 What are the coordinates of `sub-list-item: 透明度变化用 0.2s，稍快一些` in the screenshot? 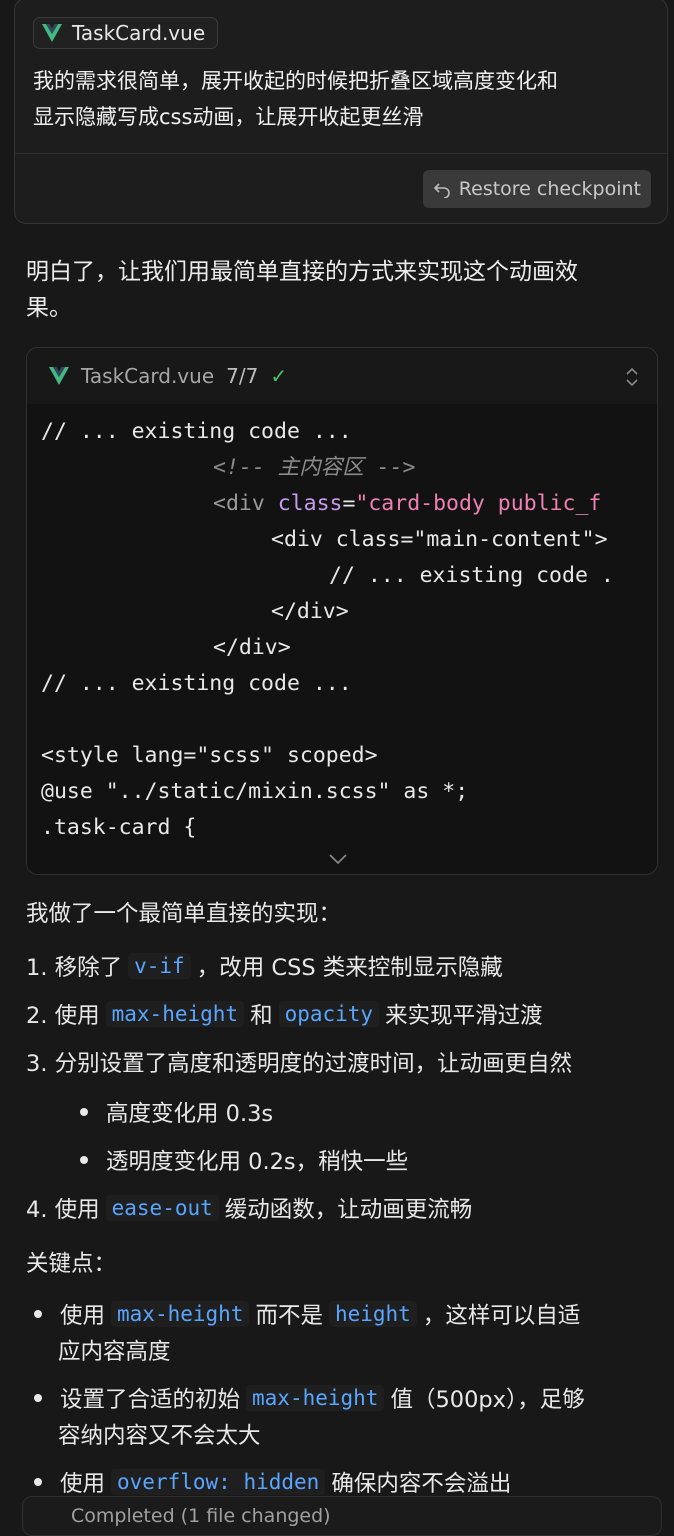 It's located at (244, 1160).